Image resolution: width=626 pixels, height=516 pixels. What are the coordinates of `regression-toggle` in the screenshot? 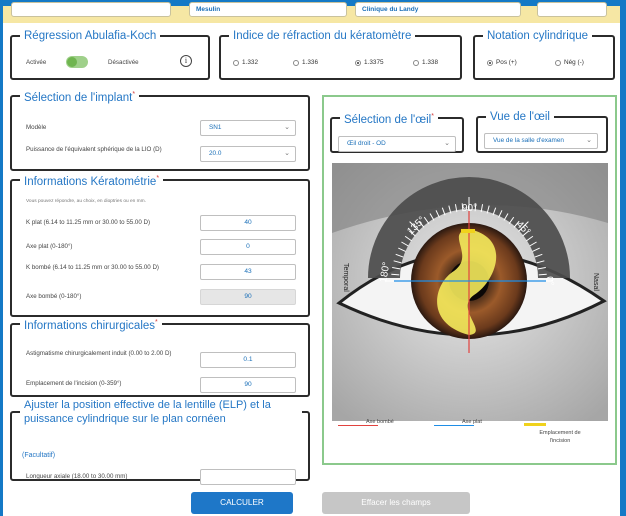 It's located at (77, 62).